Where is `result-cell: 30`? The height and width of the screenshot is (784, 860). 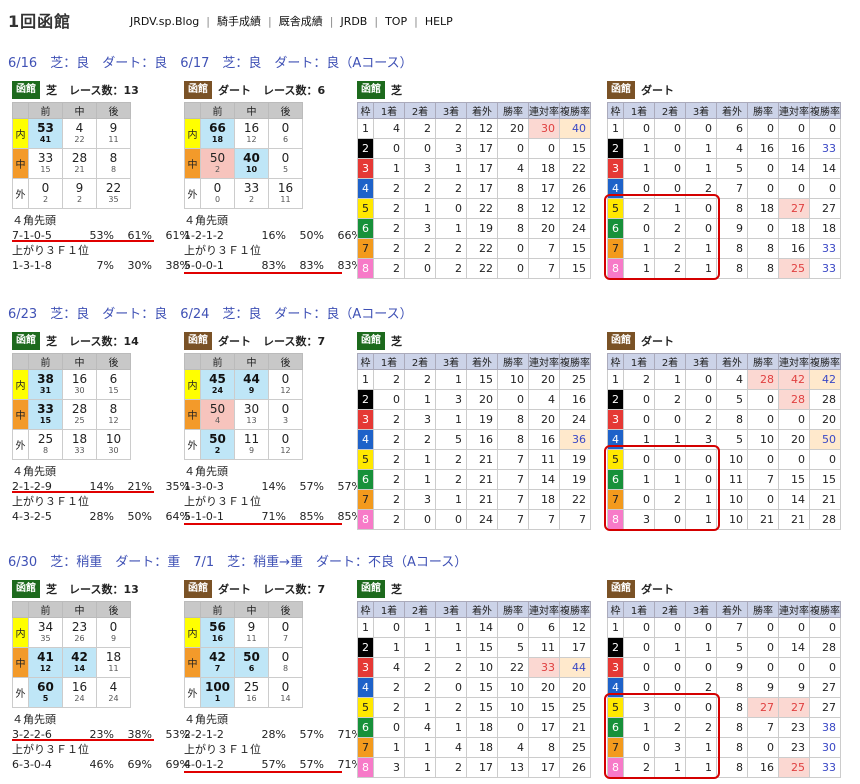 result-cell: 30 is located at coordinates (544, 128).